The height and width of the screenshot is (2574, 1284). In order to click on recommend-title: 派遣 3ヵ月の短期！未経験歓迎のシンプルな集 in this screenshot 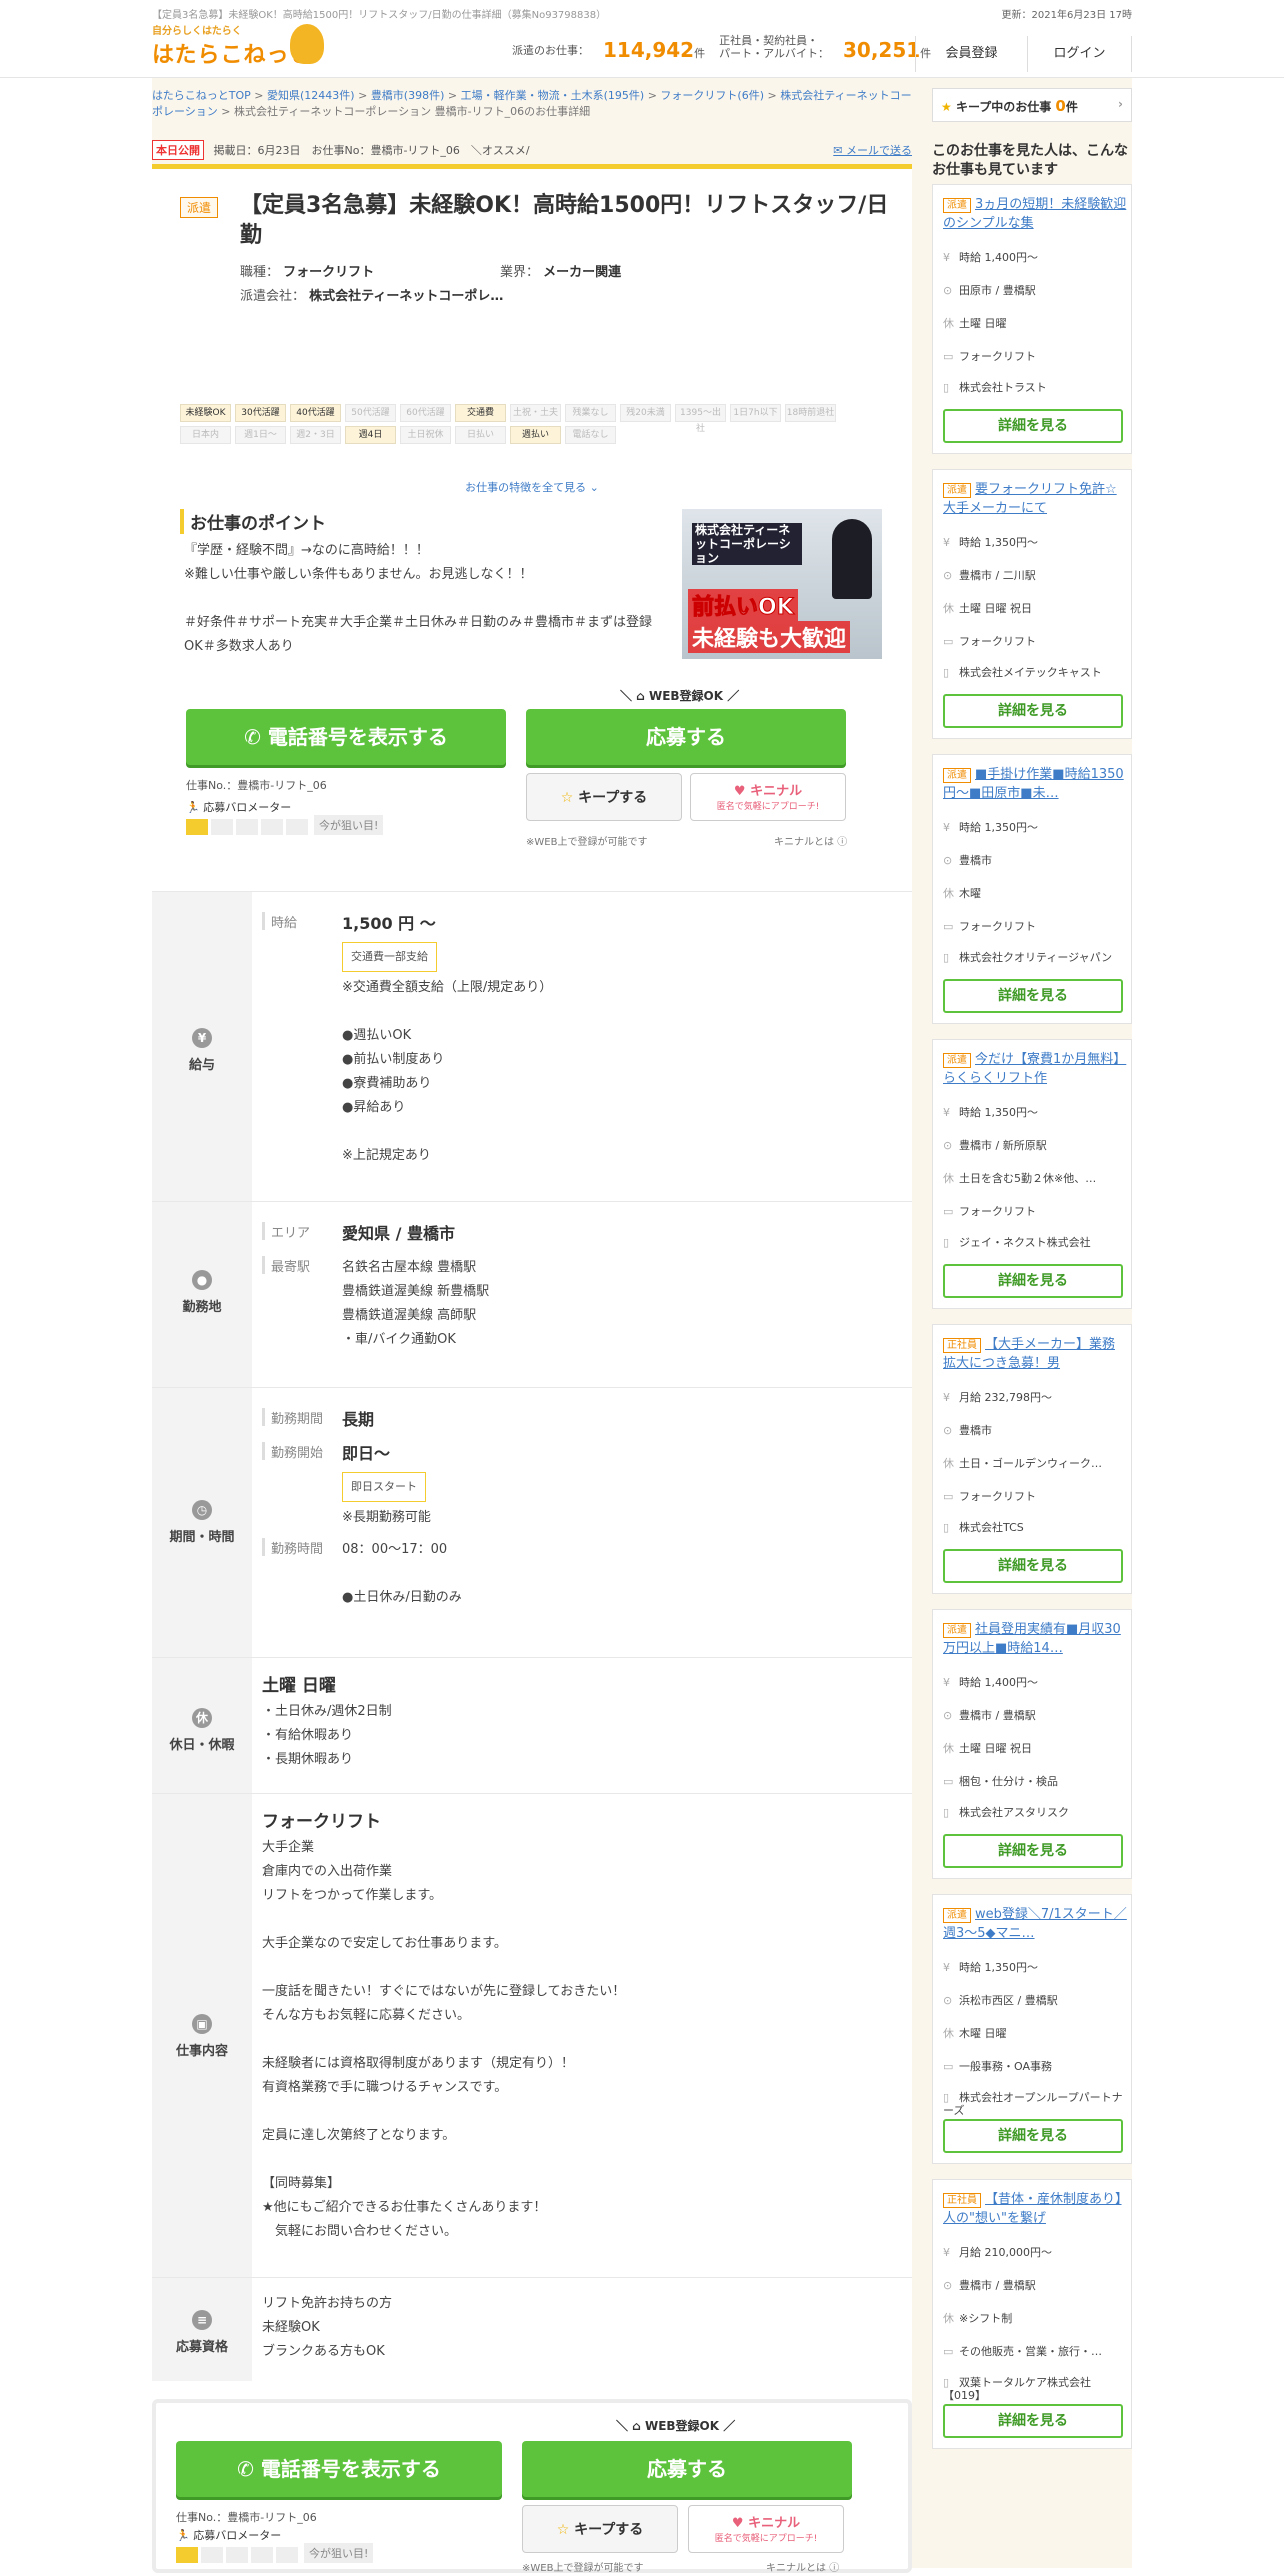, I will do `click(1035, 214)`.